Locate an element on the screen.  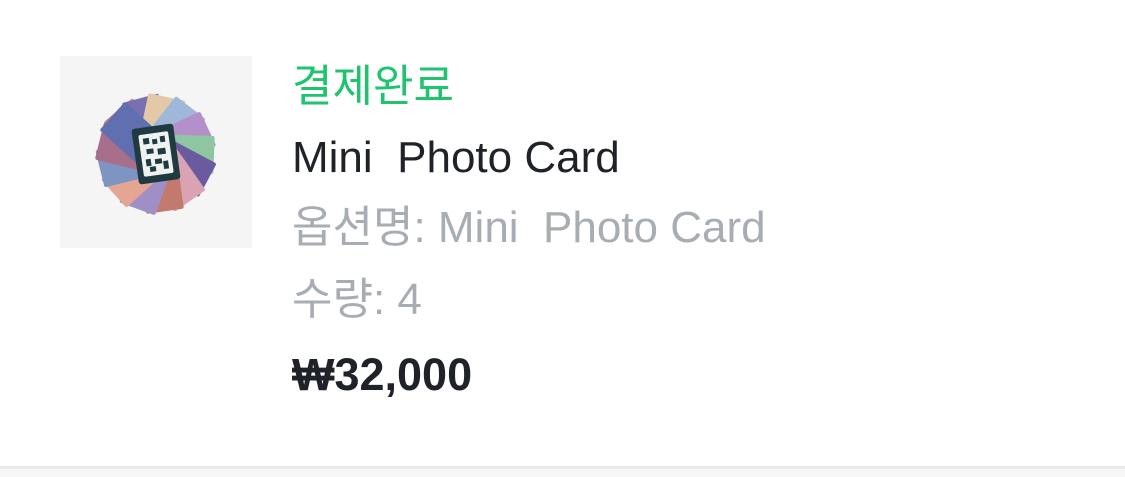
option-name: 옵션명: Mini Photo Card is located at coordinates (529, 227).